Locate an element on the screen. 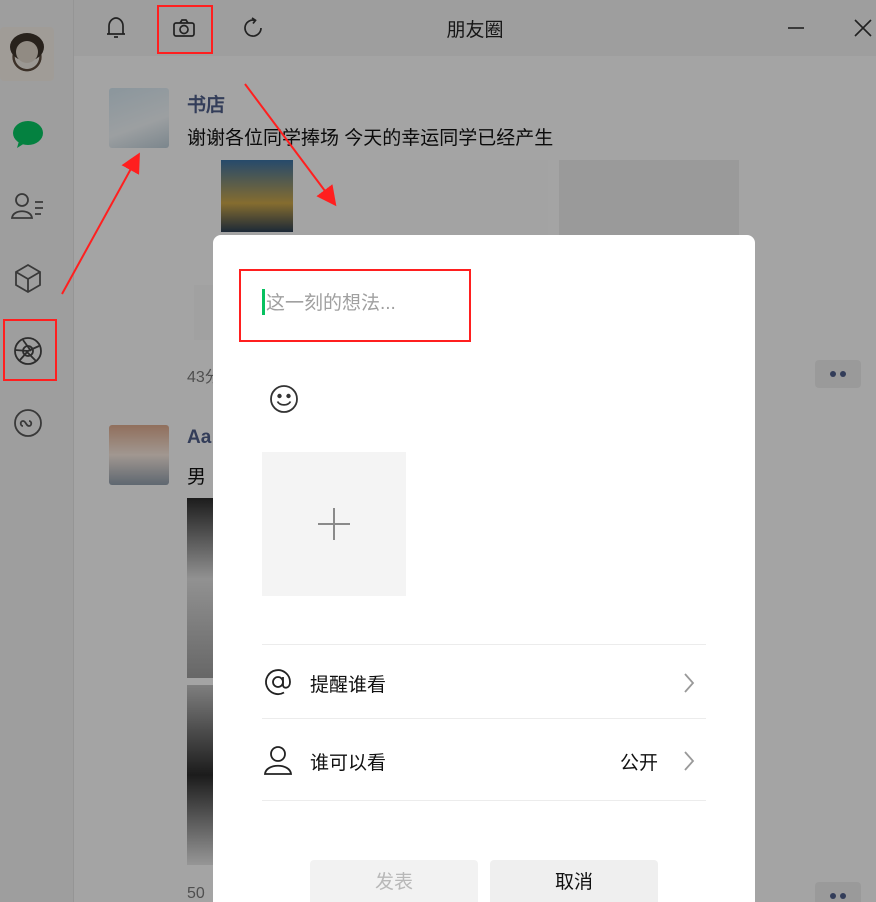 This screenshot has width=876, height=902. annotation-arrows is located at coordinates (199, 189).